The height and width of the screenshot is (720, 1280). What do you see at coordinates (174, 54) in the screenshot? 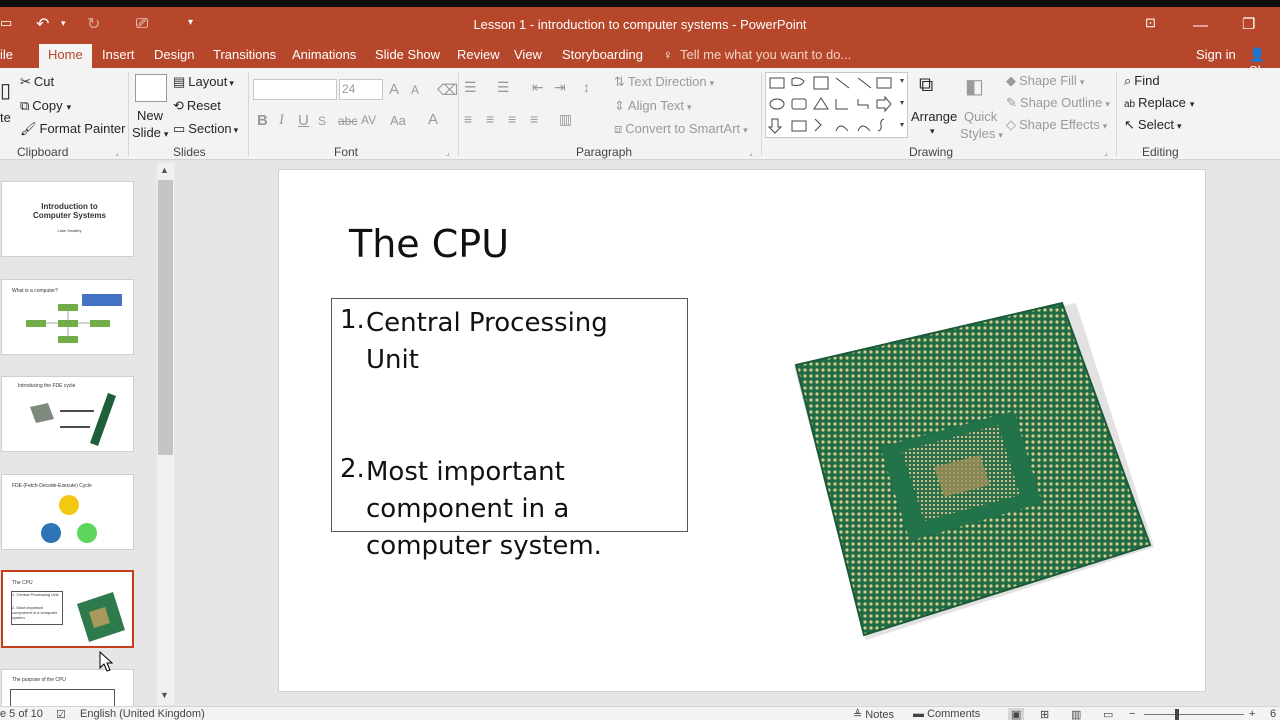
I see `tab-design: Design` at bounding box center [174, 54].